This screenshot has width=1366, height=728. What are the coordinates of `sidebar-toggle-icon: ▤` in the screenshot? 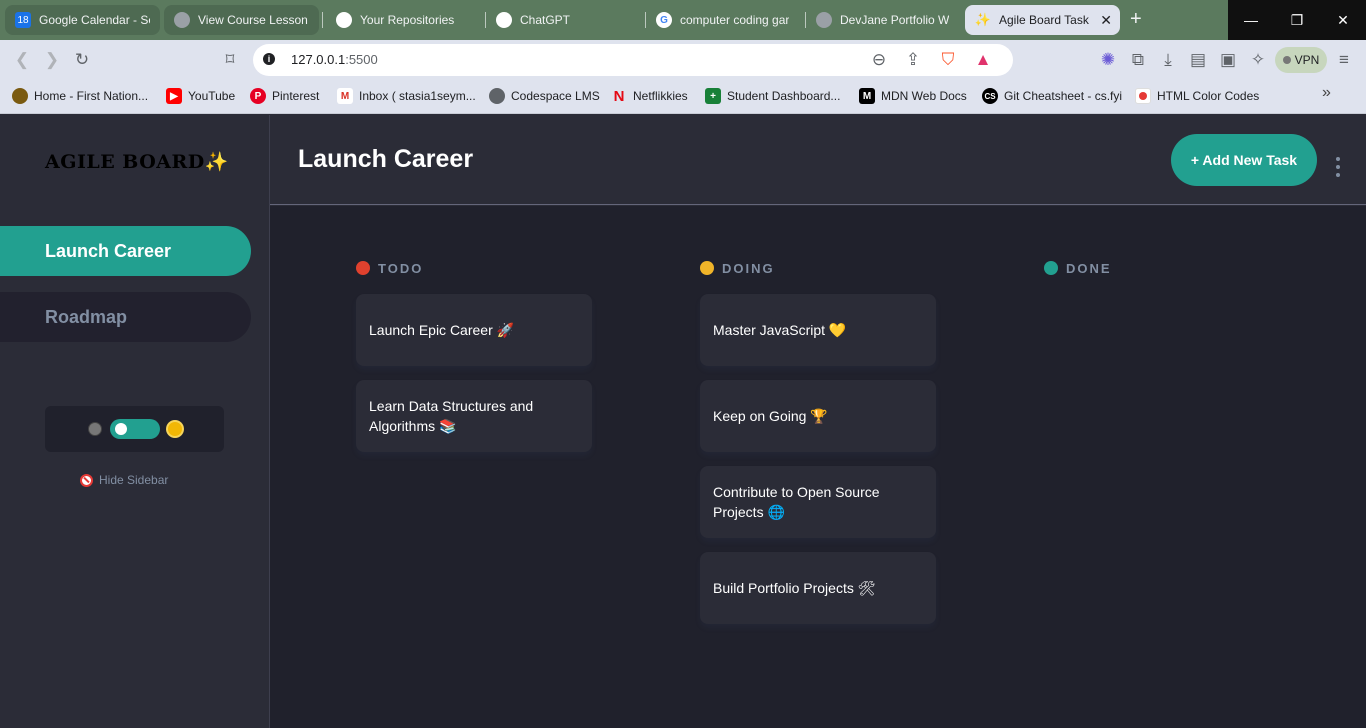 It's located at (1198, 60).